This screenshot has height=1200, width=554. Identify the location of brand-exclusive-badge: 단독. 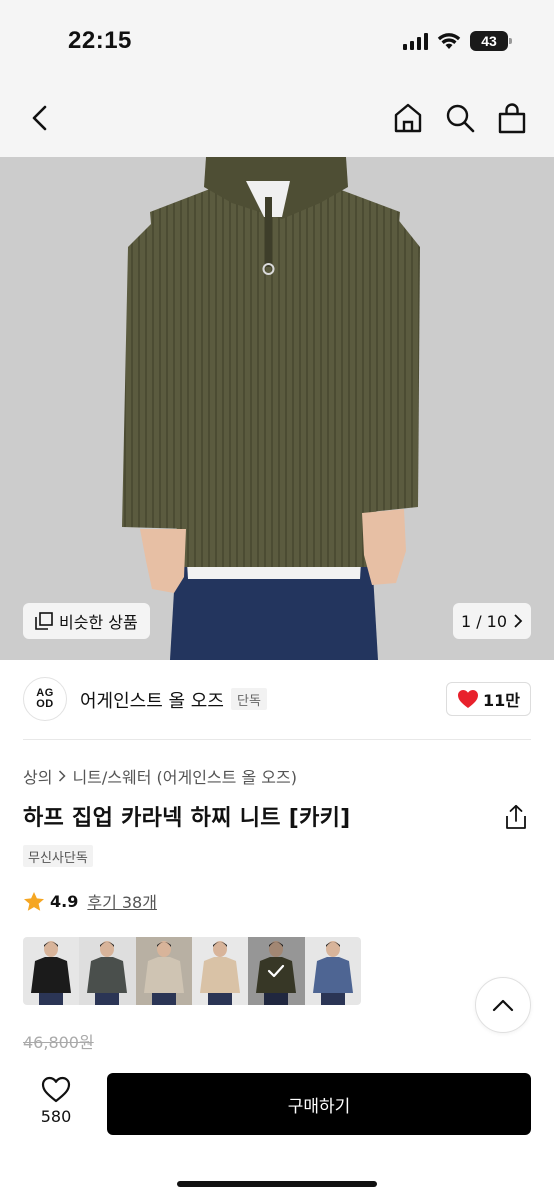
(249, 699).